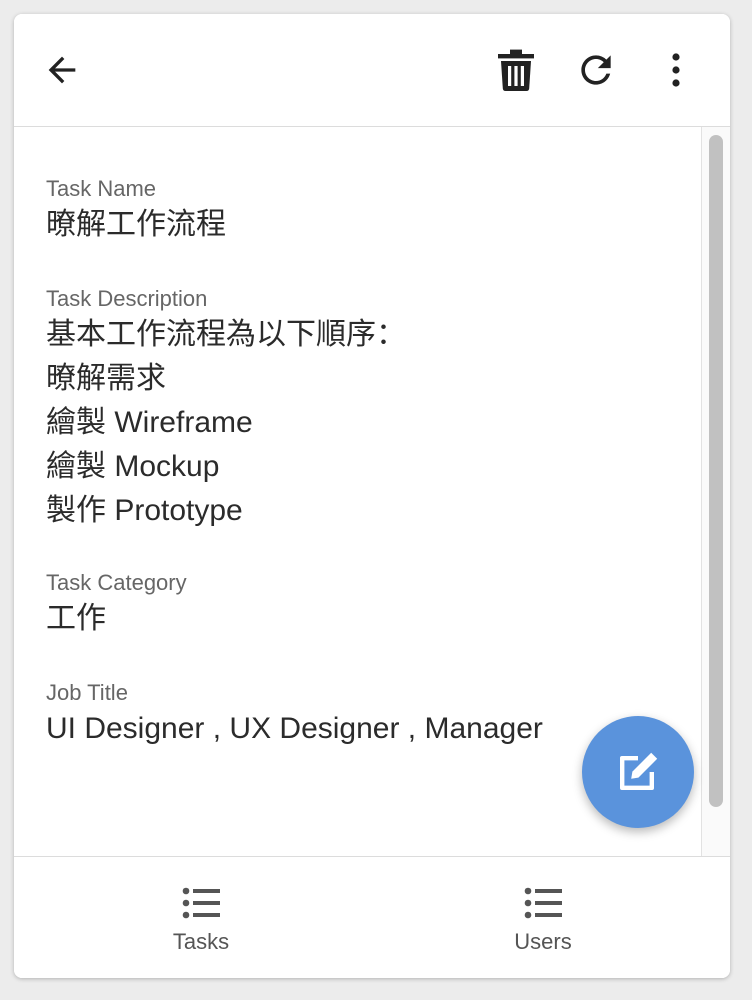  I want to click on edit-icon, so click(639, 771).